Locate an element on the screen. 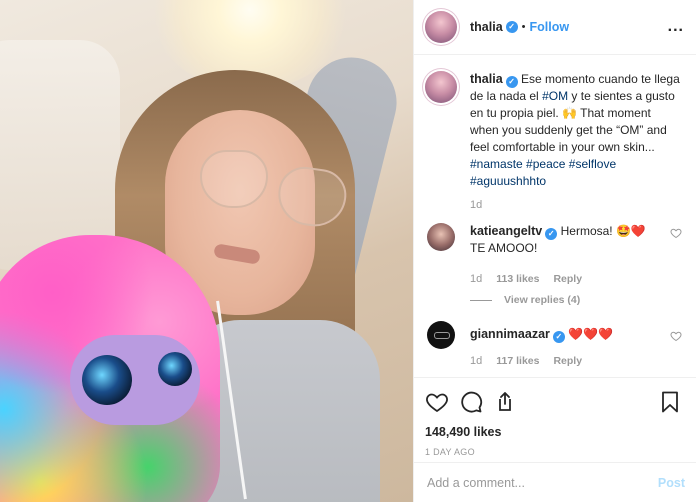 This screenshot has height=502, width=696. caption-time: 1d is located at coordinates (576, 205).